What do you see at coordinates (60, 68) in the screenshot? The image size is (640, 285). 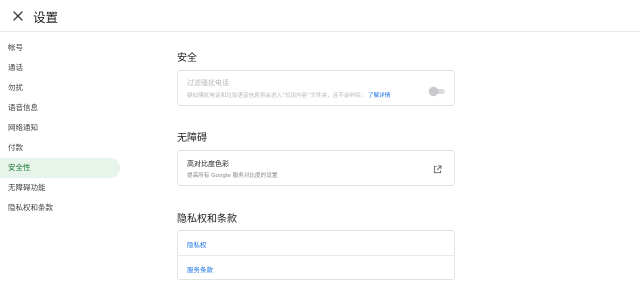 I see `sidebar-item-calls: 通话` at bounding box center [60, 68].